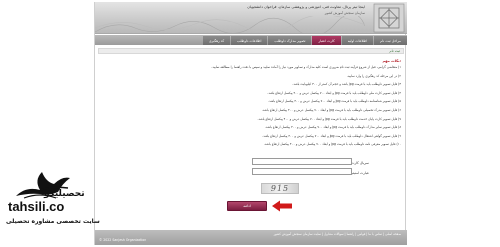 The image size is (500, 247). What do you see at coordinates (123, 240) in the screenshot?
I see `footer-copyright: © 2022 Sanjesh Organization` at bounding box center [123, 240].